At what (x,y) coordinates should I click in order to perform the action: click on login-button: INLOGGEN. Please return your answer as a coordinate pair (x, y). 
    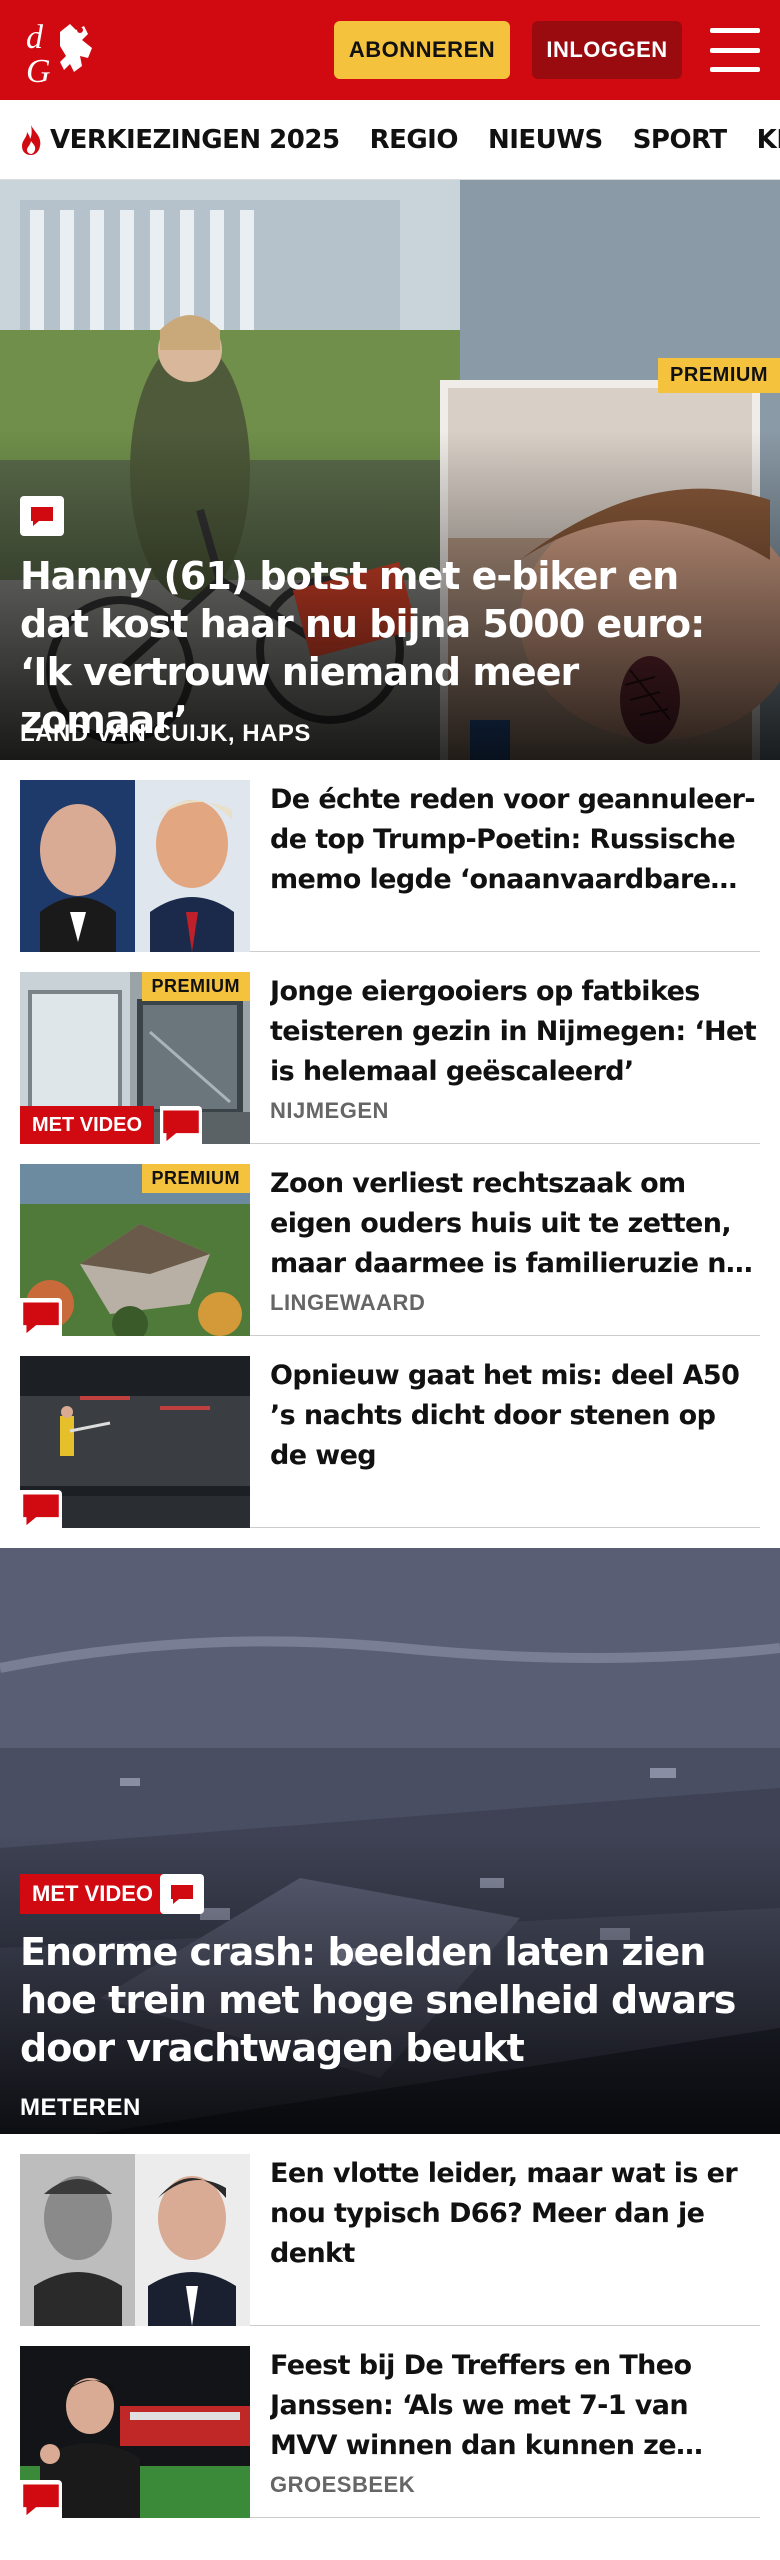
    Looking at the image, I should click on (607, 50).